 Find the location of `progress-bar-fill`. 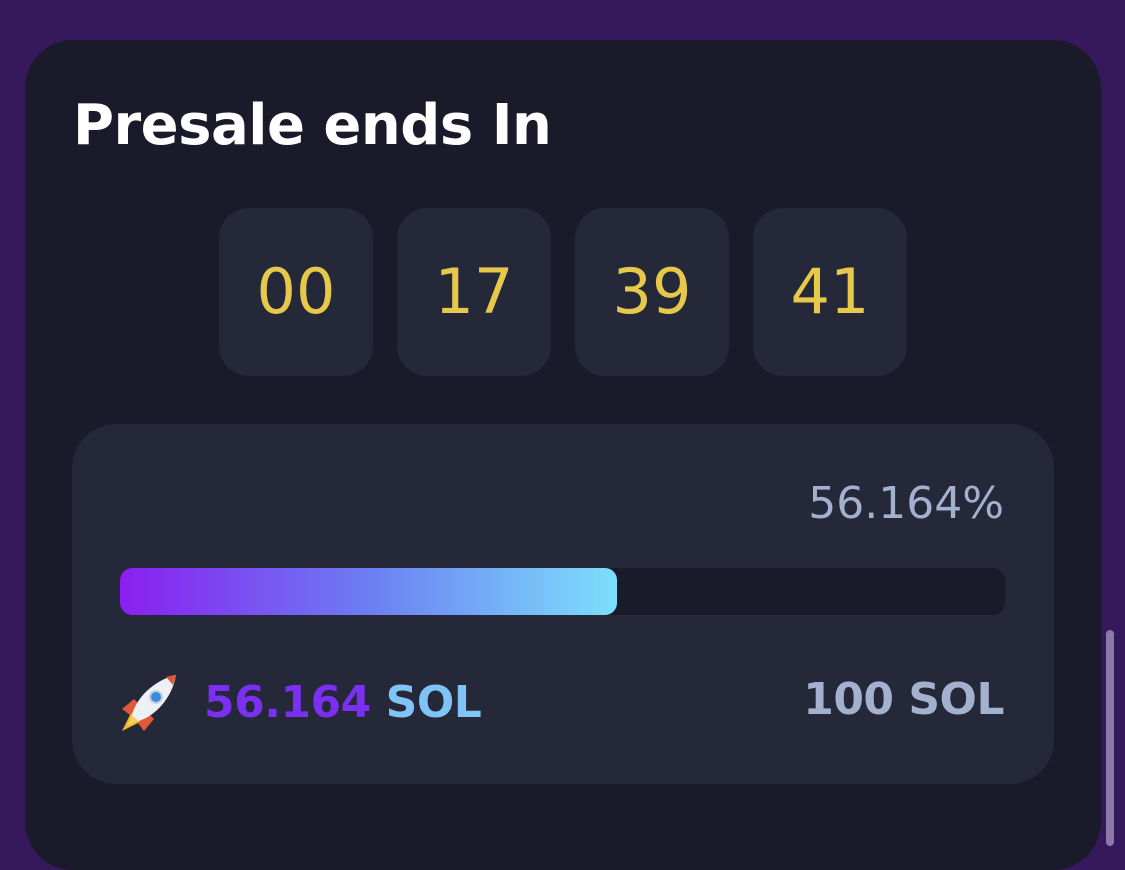

progress-bar-fill is located at coordinates (369, 591).